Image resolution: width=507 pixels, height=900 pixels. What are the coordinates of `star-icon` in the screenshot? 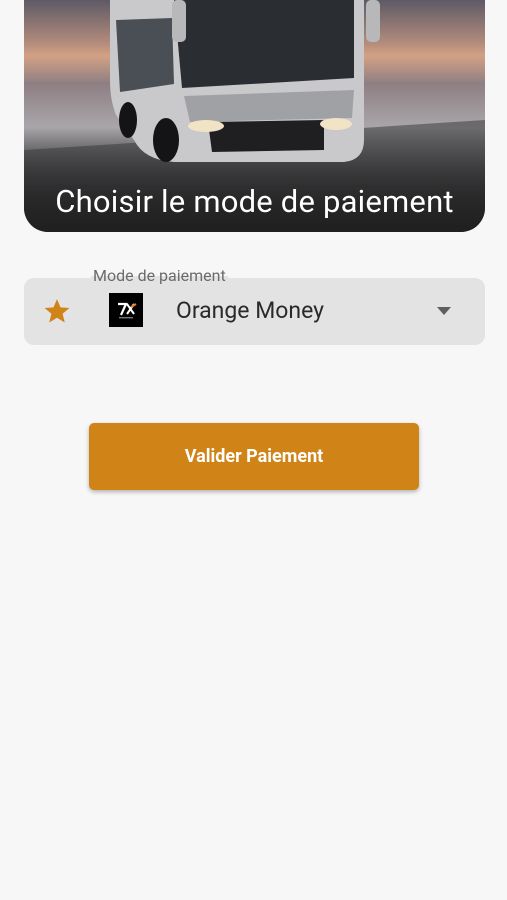 It's located at (57, 311).